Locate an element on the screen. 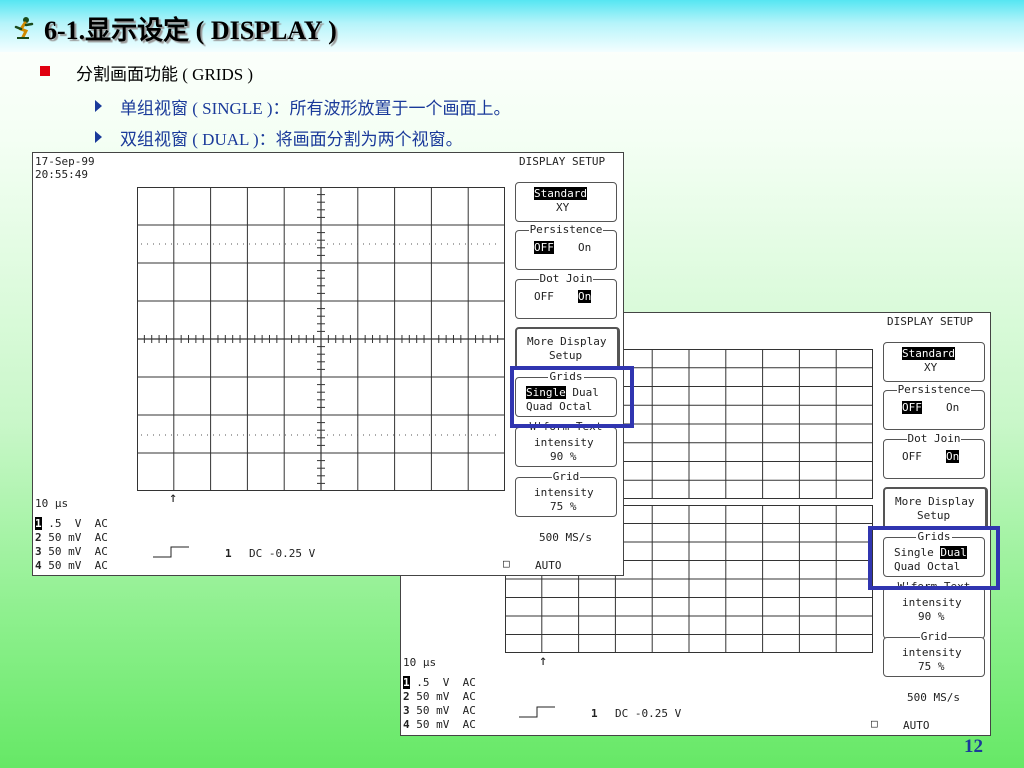 This screenshot has height=768, width=1024. title-bar: 6-1.显示设定 ( DISPLAY ) is located at coordinates (512, 26).